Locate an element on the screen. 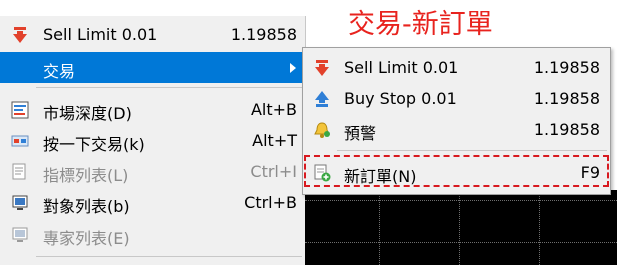  menu-item-shortcut: Ctrl+B is located at coordinates (270, 202).